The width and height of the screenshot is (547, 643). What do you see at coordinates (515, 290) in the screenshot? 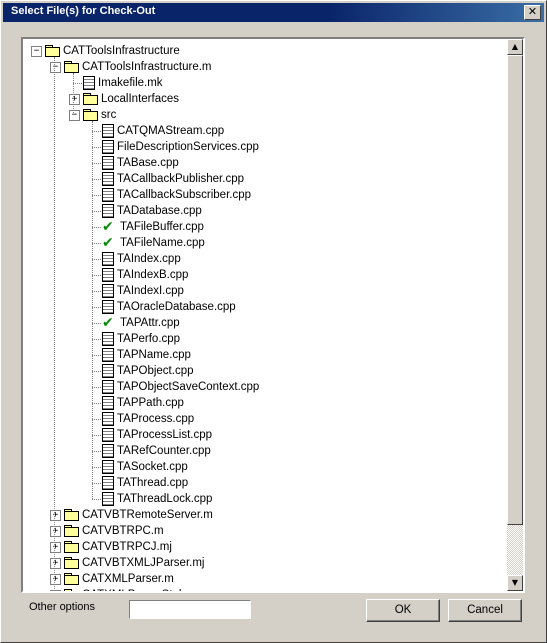
I see `scrollbar-thumb` at bounding box center [515, 290].